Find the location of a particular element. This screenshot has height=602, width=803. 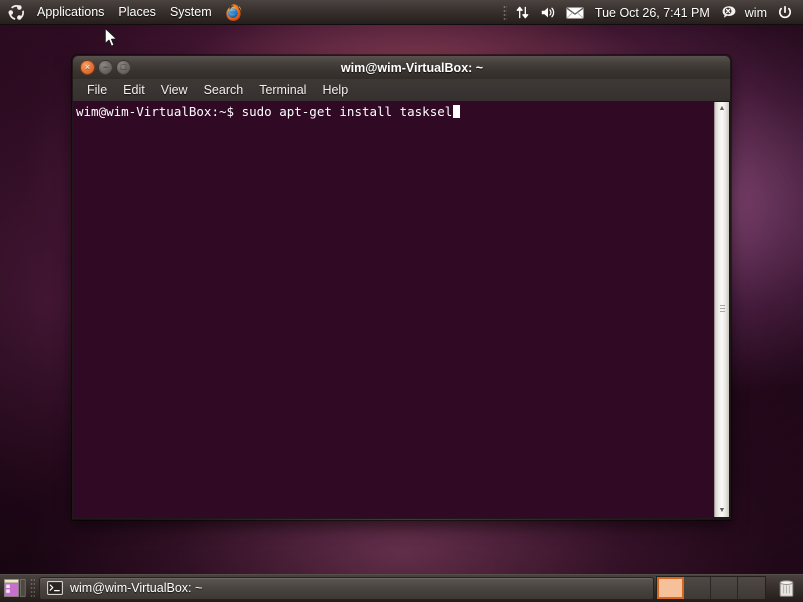

username-label: wim is located at coordinates (757, 13).